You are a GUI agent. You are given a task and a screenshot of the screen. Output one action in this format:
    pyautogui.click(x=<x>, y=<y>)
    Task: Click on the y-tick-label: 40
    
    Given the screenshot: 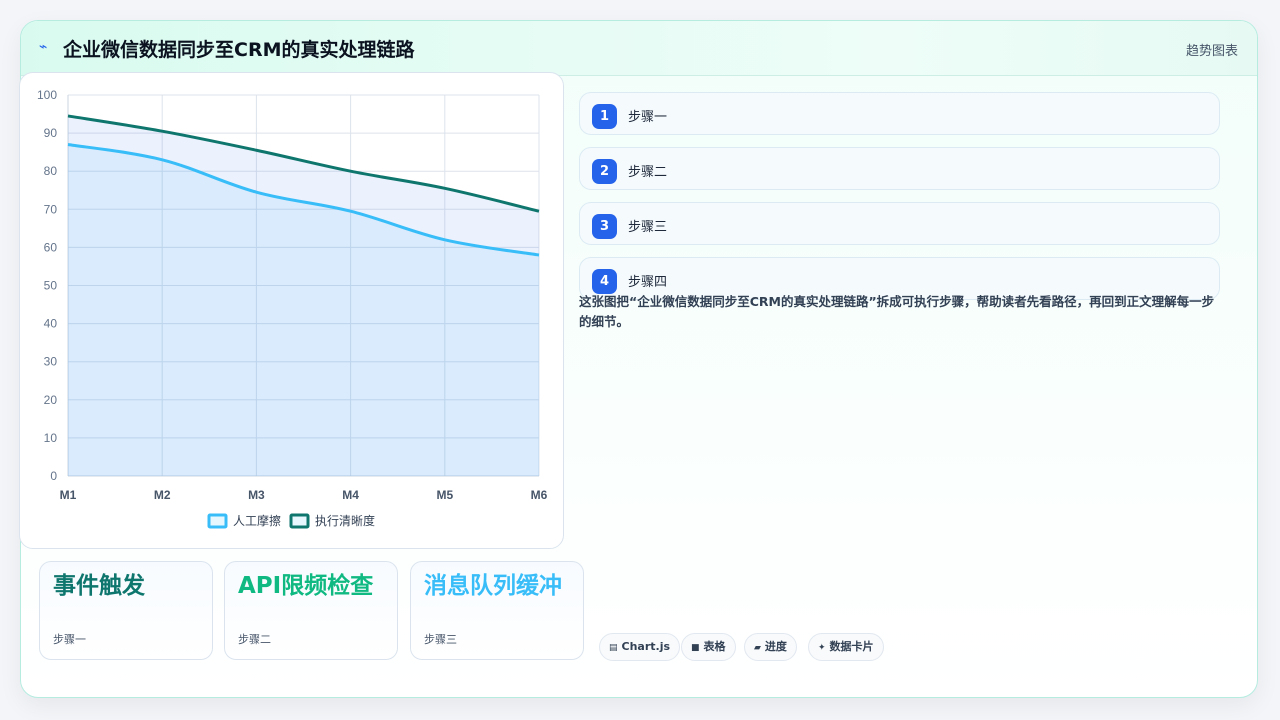 What is the action you would take?
    pyautogui.click(x=51, y=324)
    